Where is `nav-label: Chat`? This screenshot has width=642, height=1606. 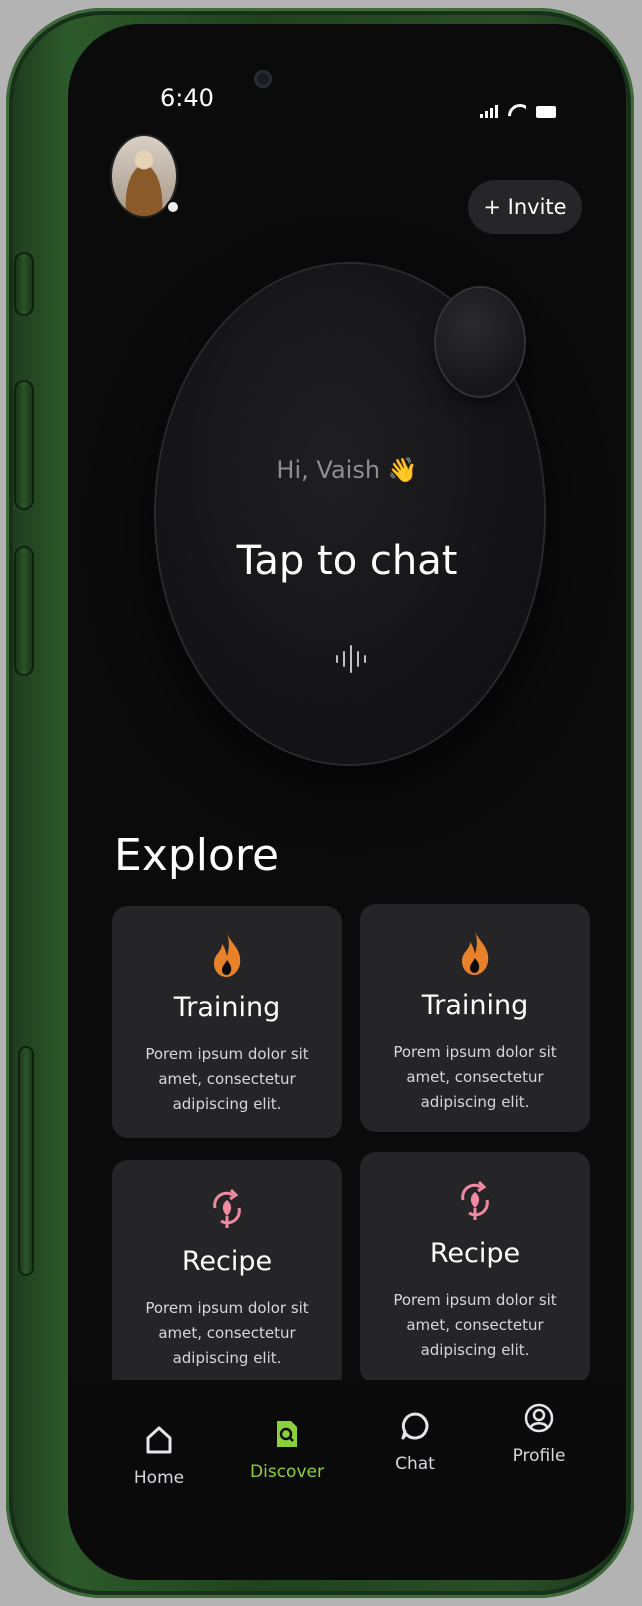
nav-label: Chat is located at coordinates (415, 1464).